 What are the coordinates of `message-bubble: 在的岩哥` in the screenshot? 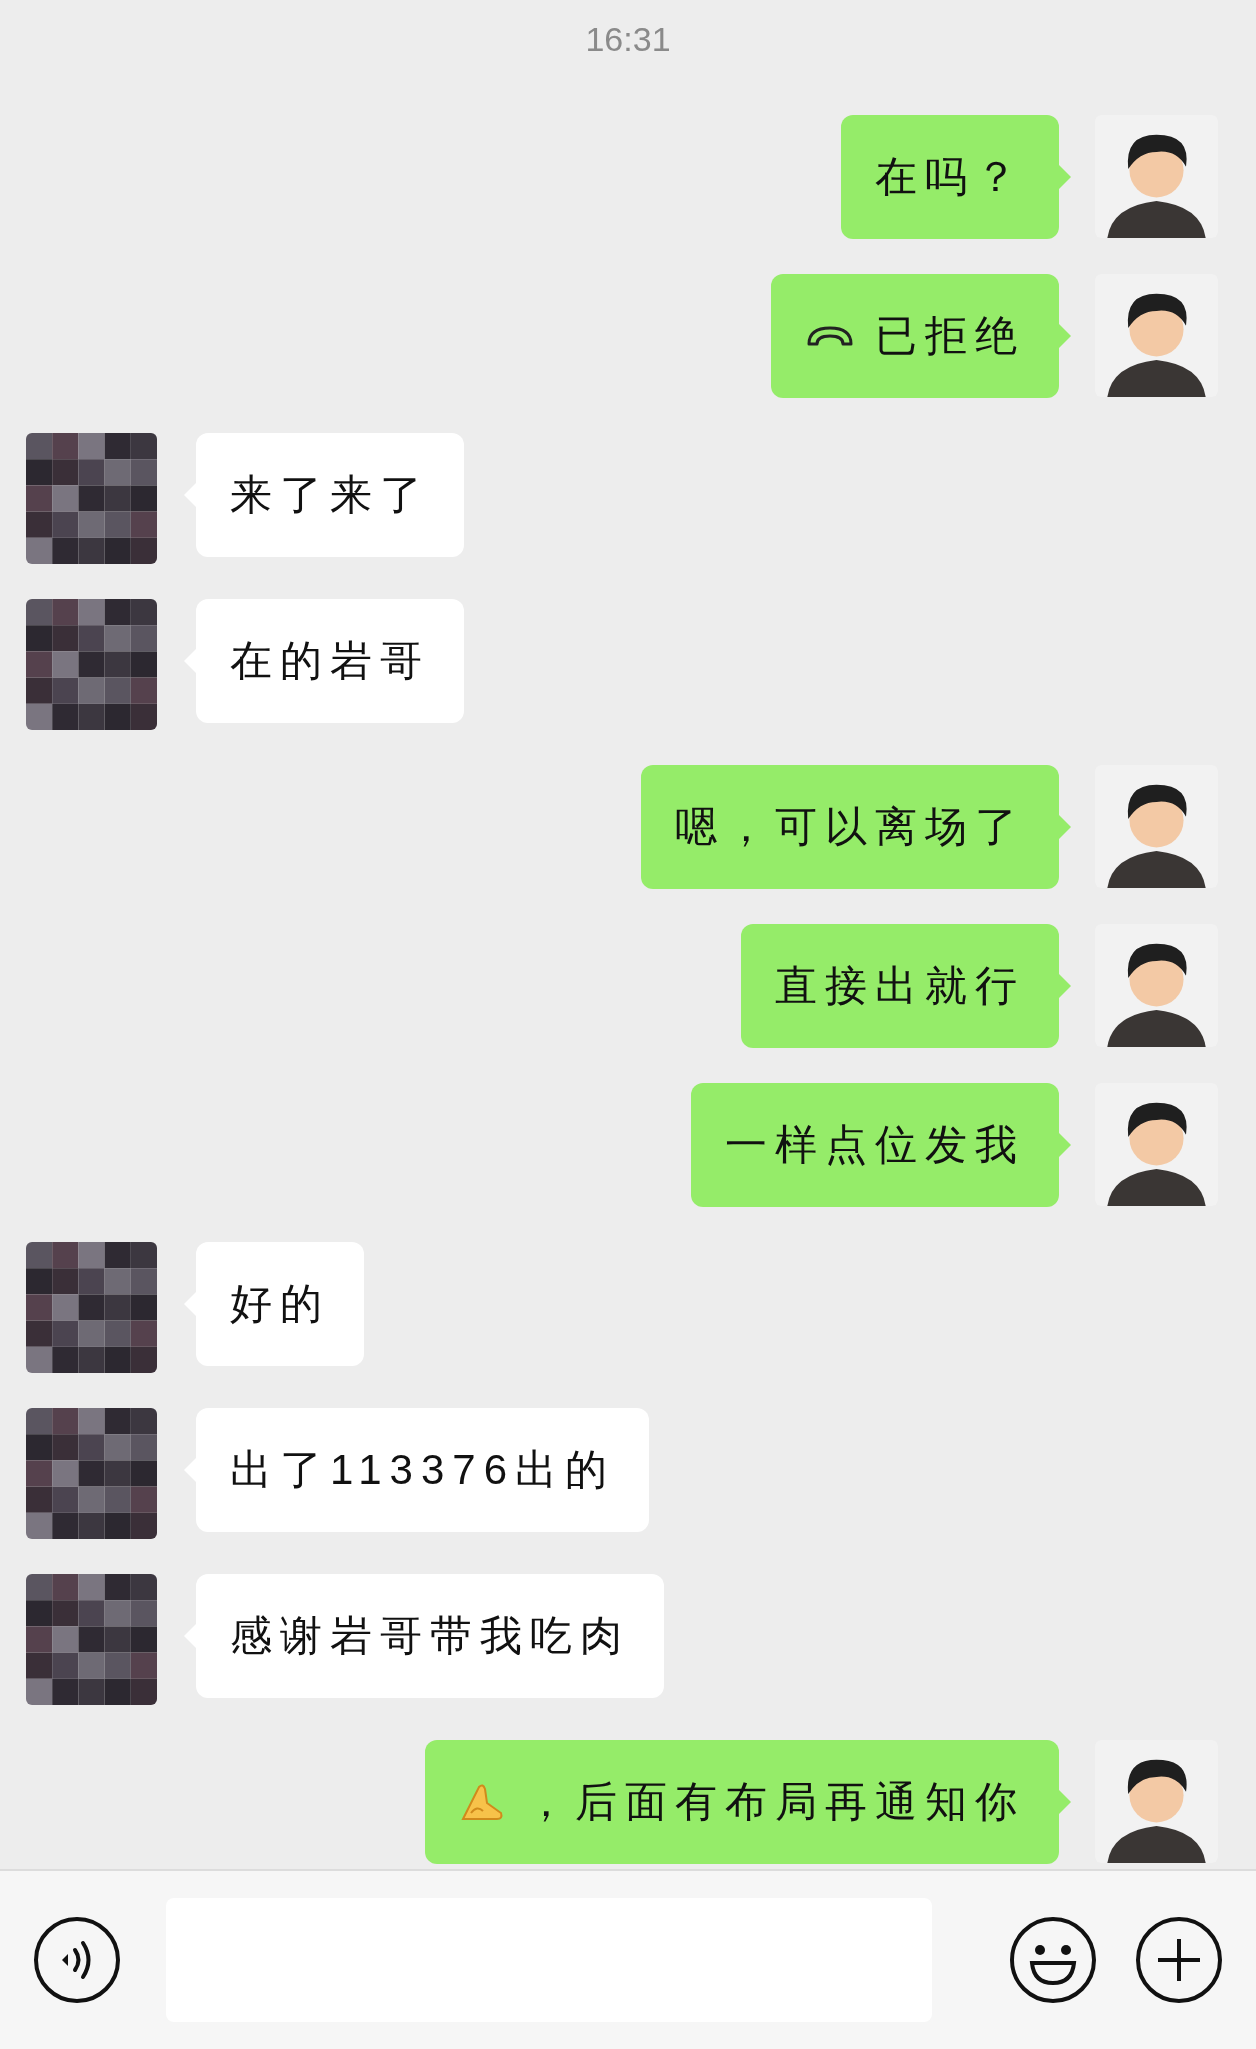 It's located at (330, 661).